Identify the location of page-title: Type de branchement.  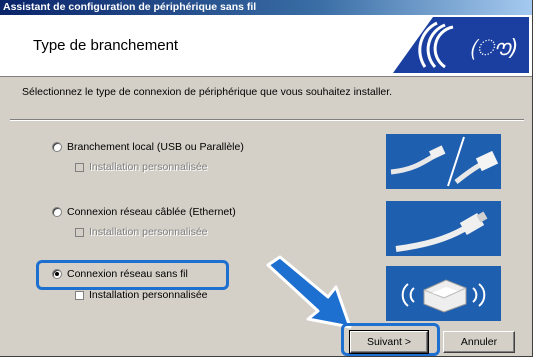
(106, 45).